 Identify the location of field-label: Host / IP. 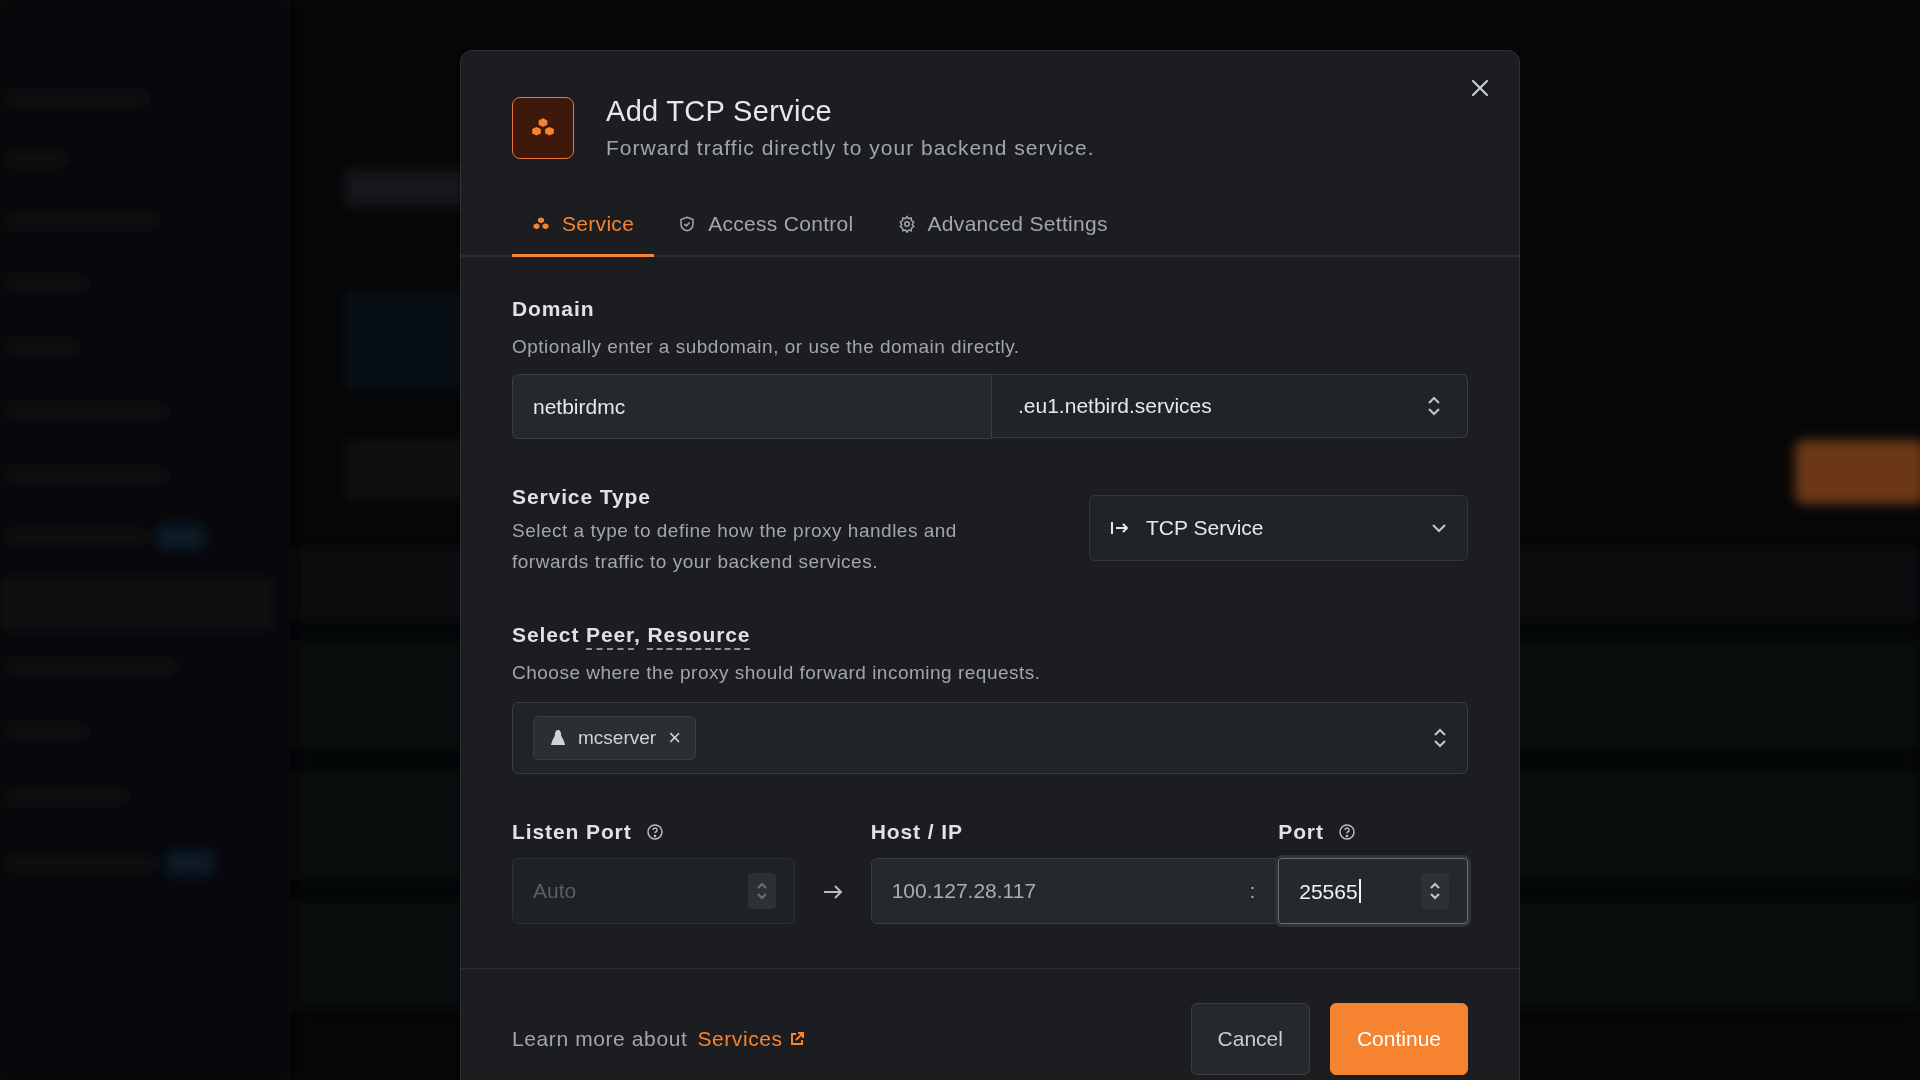
(917, 832).